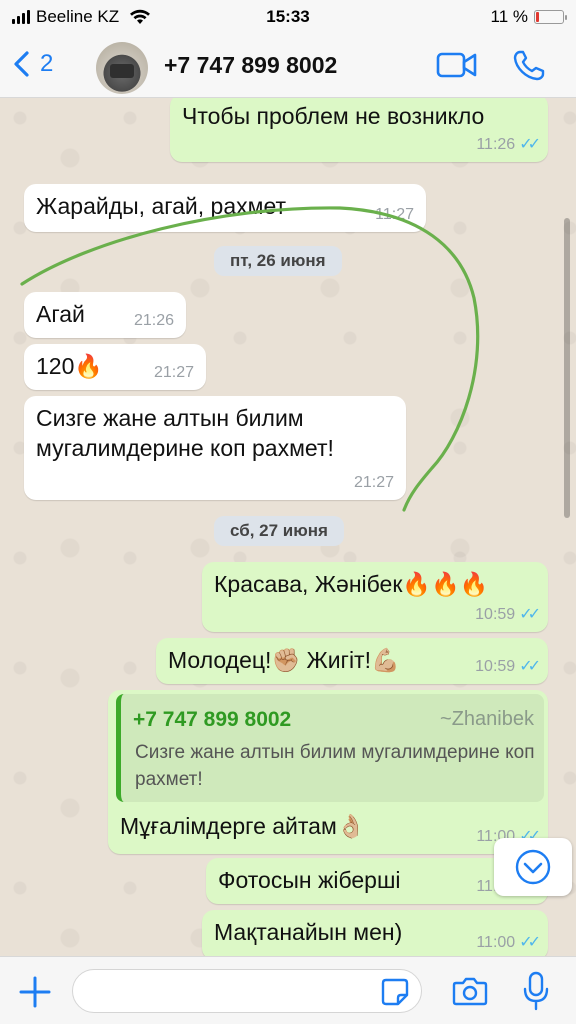 This screenshot has width=576, height=1024. I want to click on message-input, so click(247, 991).